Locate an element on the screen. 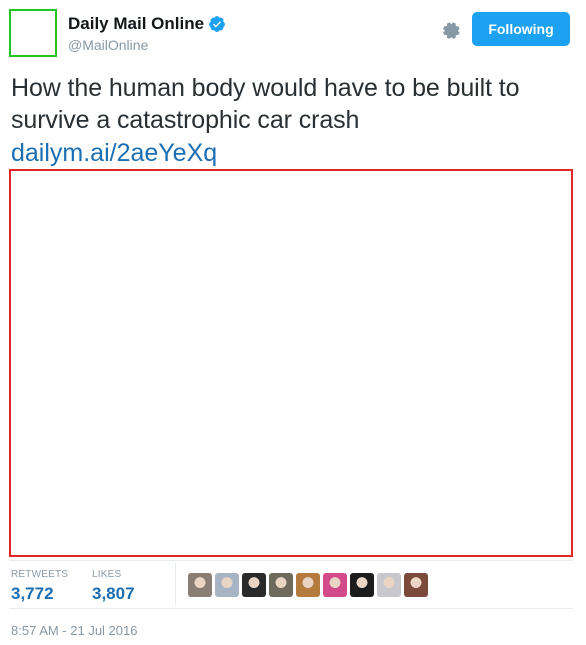 The width and height of the screenshot is (586, 645). author-name: Daily Mail Online is located at coordinates (136, 24).